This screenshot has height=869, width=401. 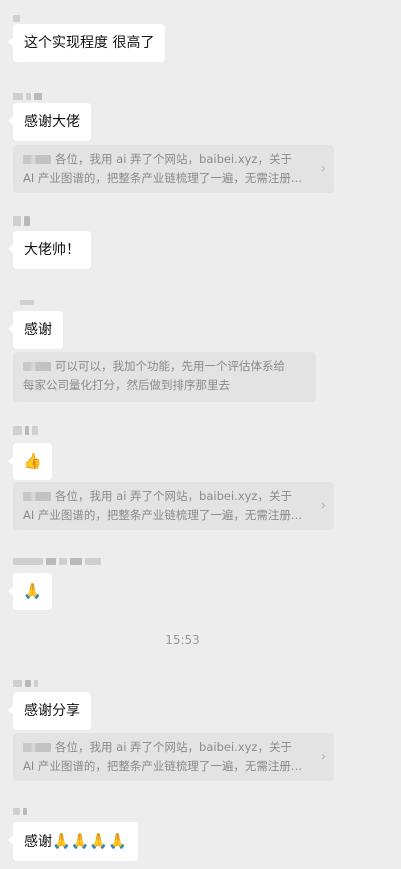 What do you see at coordinates (89, 43) in the screenshot?
I see `message-text: 这个实现程度 很高了` at bounding box center [89, 43].